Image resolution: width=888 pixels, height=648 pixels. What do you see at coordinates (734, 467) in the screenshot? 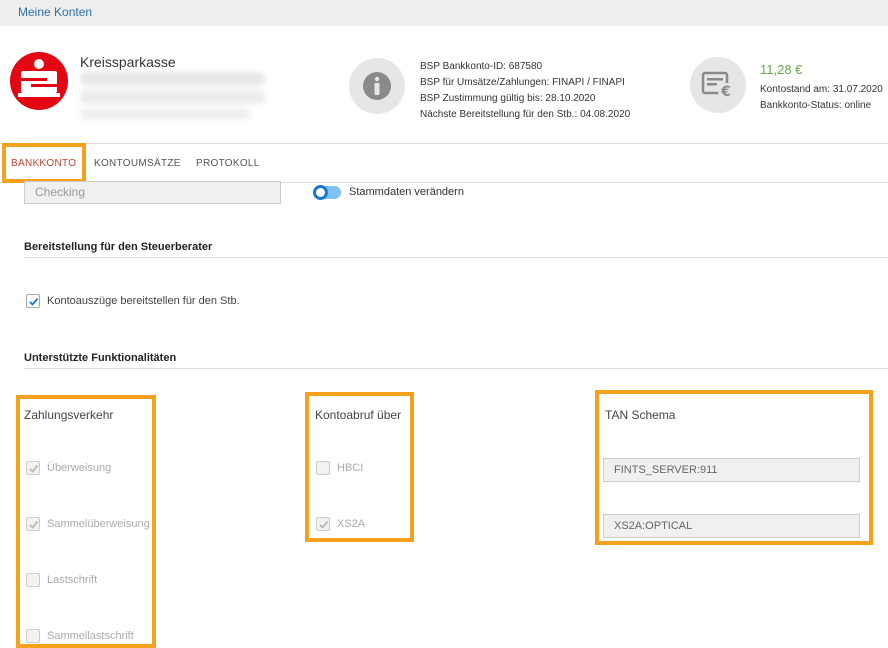
I see `highlight-frame-tan` at bounding box center [734, 467].